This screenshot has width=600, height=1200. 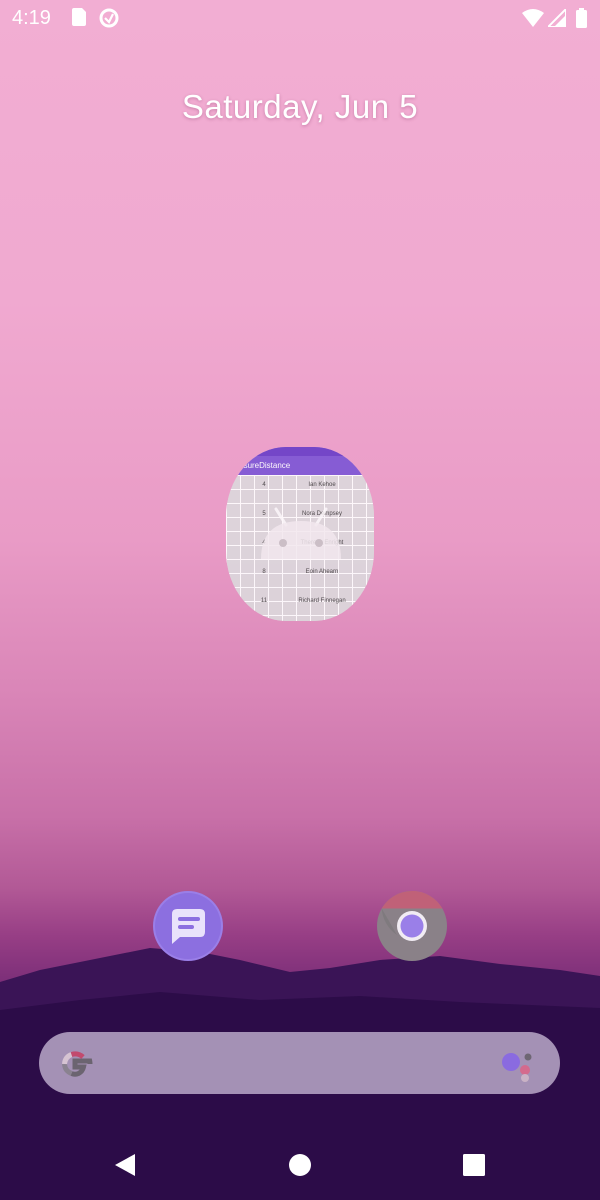 I want to click on list-item: 4 Ian Kehoe, so click(x=300, y=488).